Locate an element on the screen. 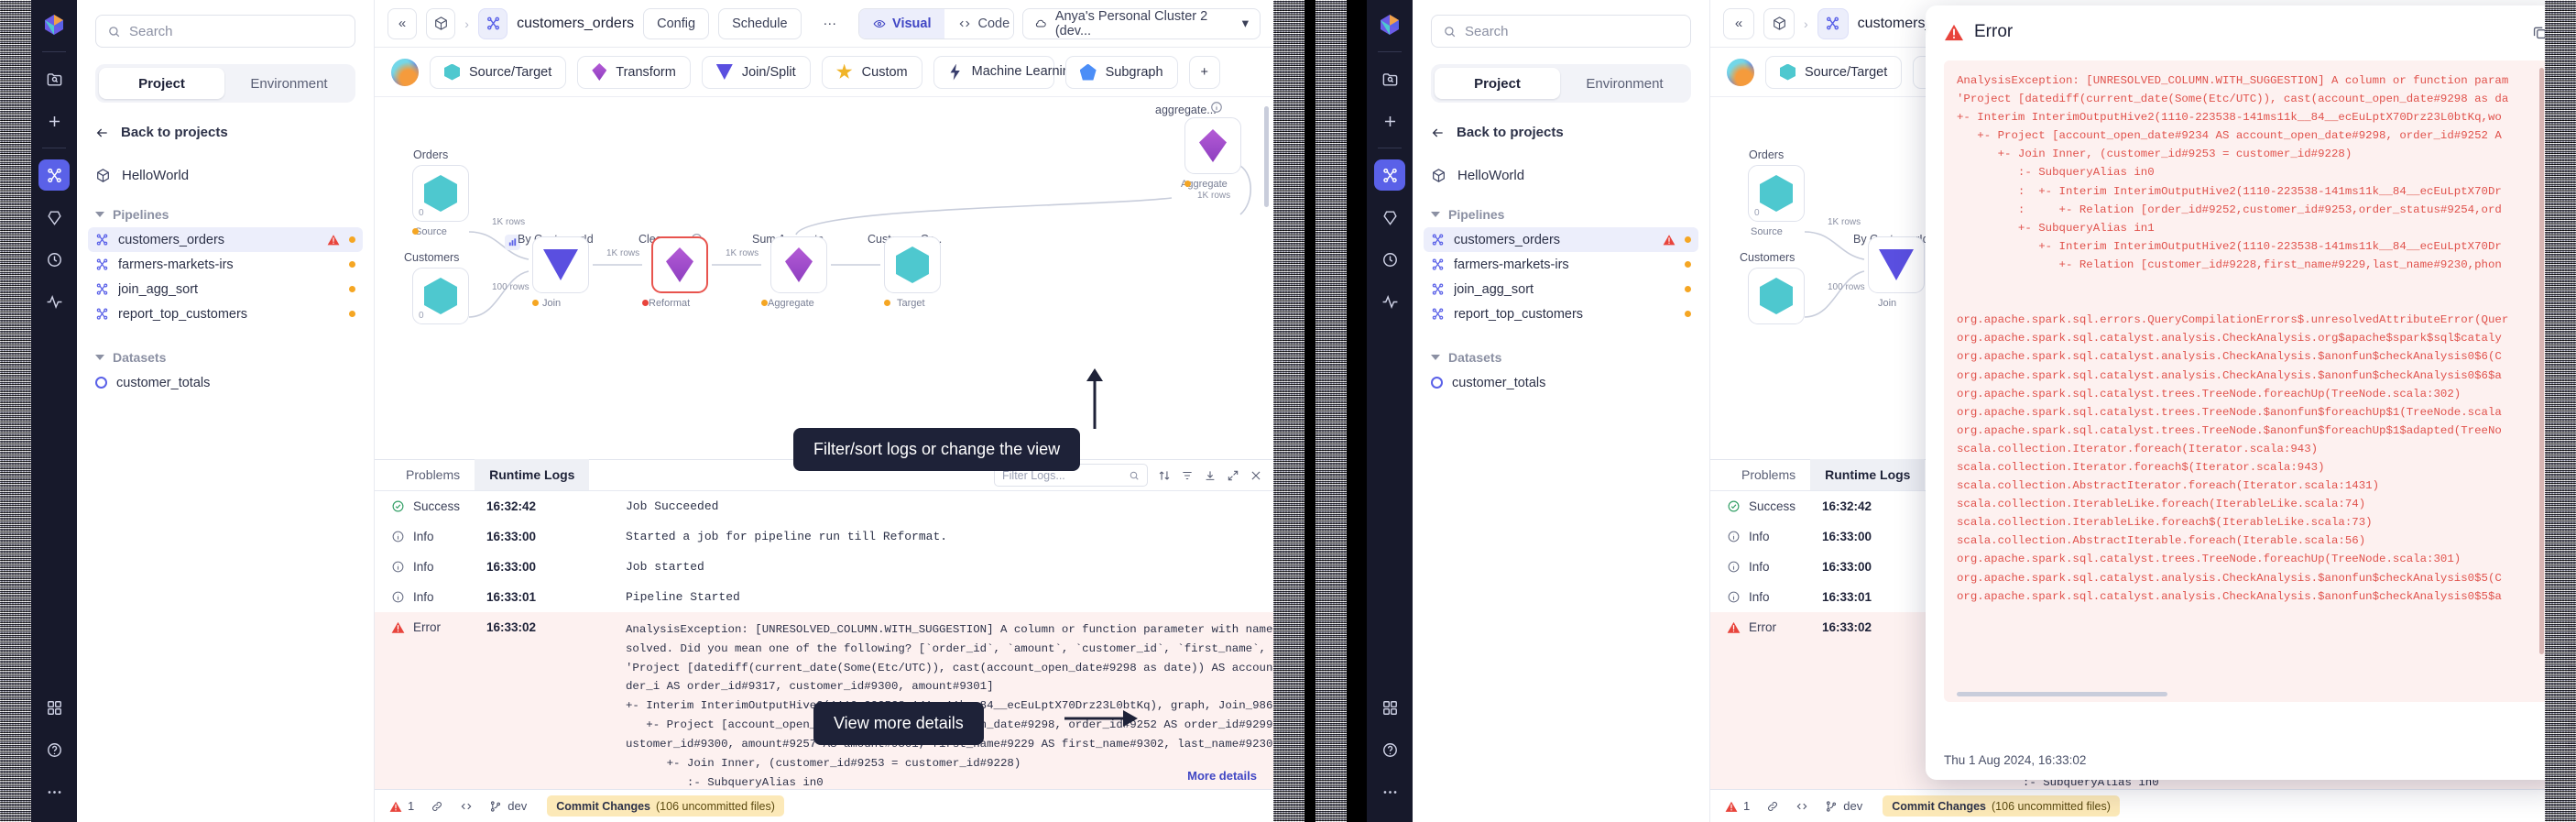 The image size is (2576, 822). palette-add-button: + is located at coordinates (1204, 72).